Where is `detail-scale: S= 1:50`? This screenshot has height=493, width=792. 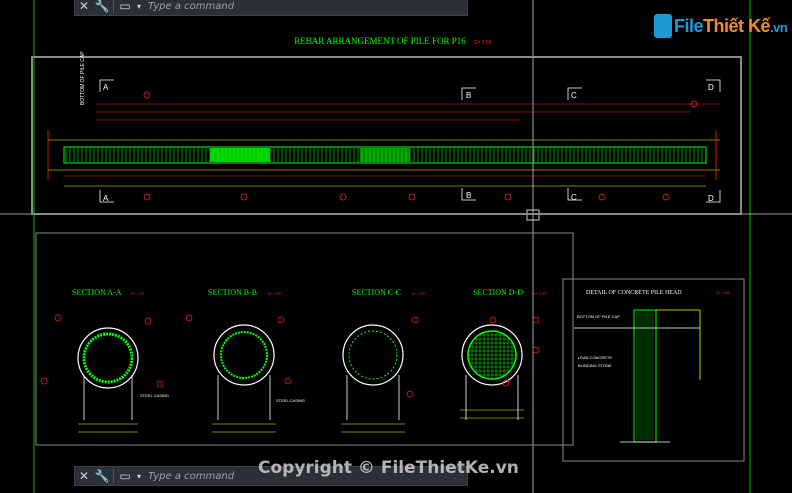
detail-scale: S= 1:50 is located at coordinates (723, 292).